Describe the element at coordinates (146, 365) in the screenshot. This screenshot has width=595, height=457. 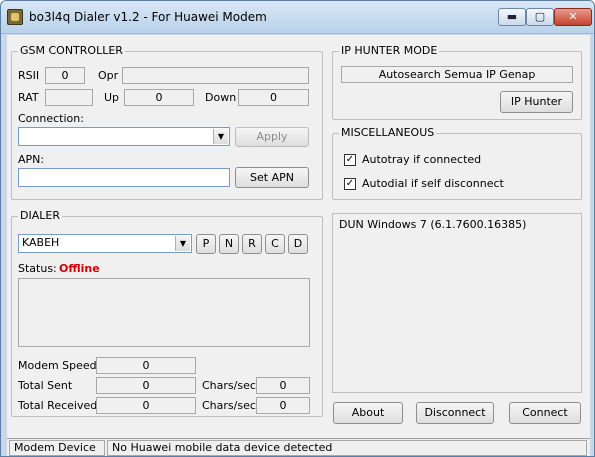
I see `modem-speed-value: 0` at that location.